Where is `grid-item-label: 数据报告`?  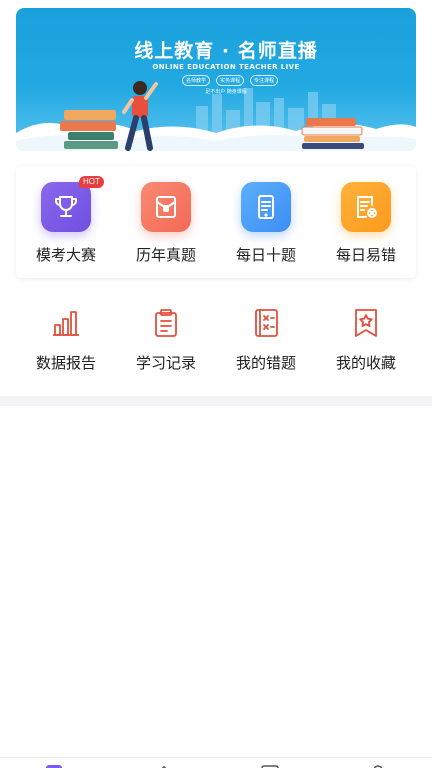 grid-item-label: 数据报告 is located at coordinates (65, 363).